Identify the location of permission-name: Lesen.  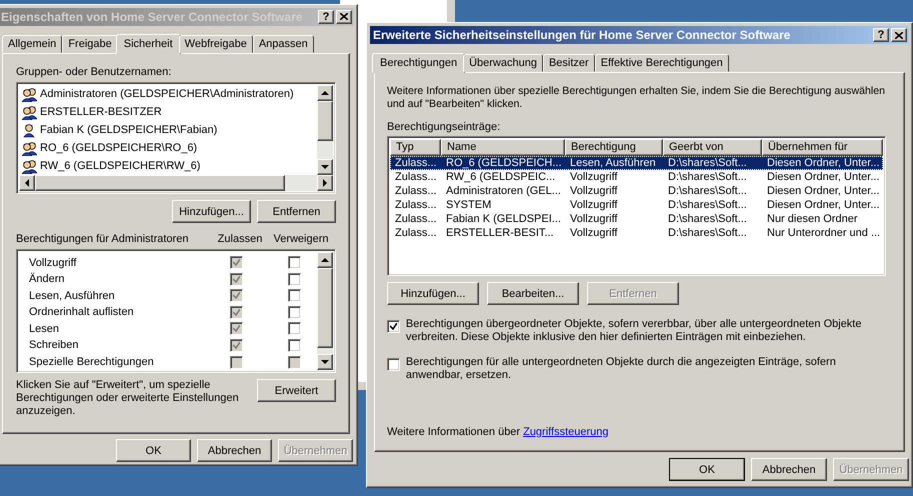
(44, 328).